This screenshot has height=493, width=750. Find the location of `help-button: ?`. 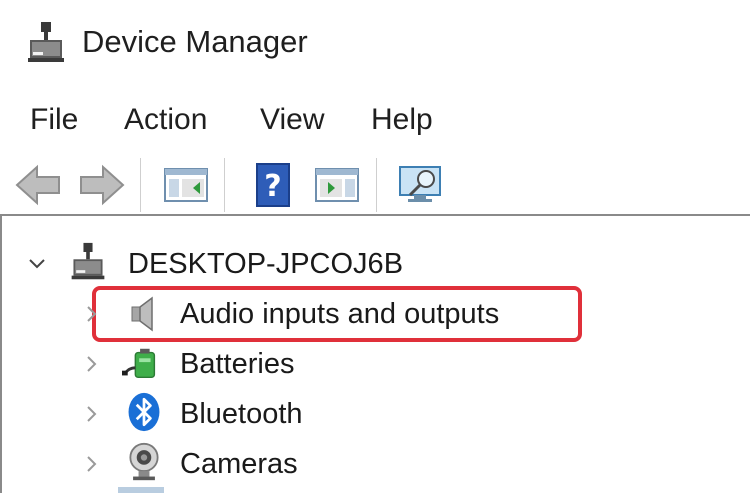

help-button: ? is located at coordinates (273, 185).